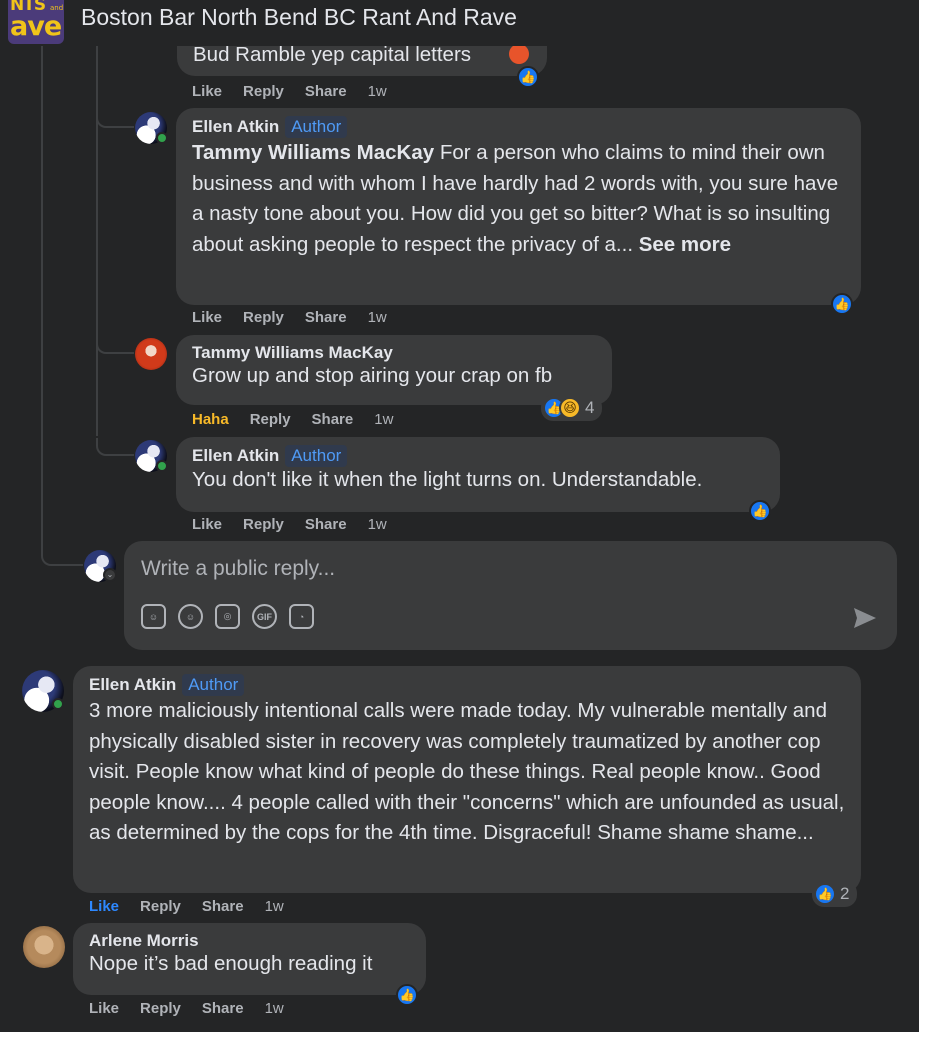 The image size is (927, 1041). Describe the element at coordinates (289, 91) in the screenshot. I see `partial-comment-actions: Like Reply Share 1w` at that location.